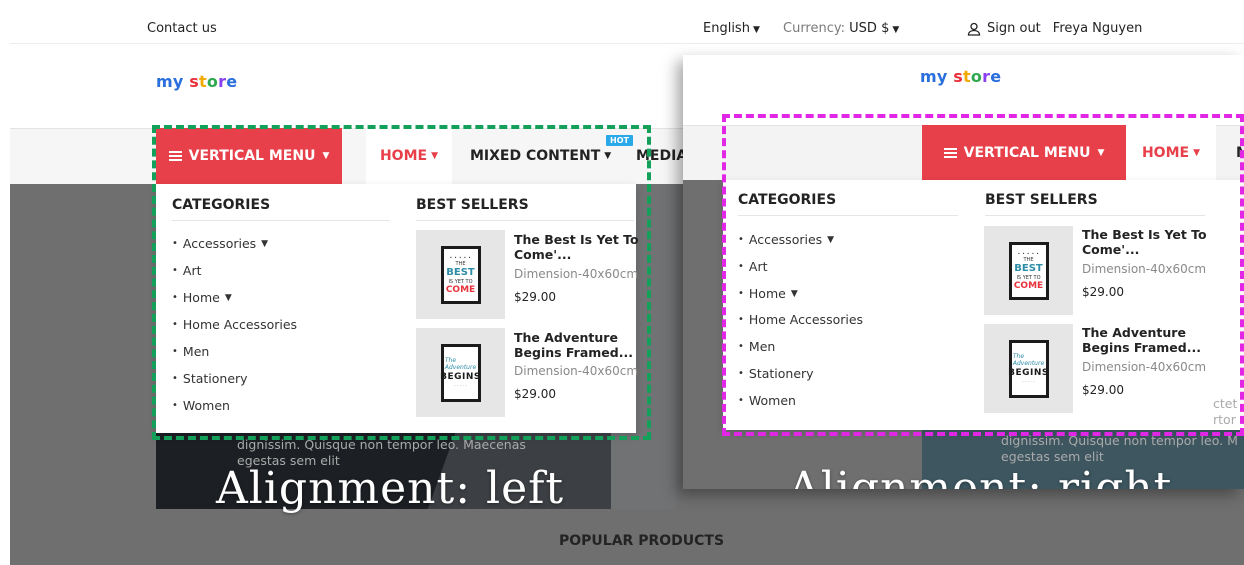 This screenshot has height=565, width=1244. I want to click on signout-area: Sign out Freya Nguyen, so click(1054, 28).